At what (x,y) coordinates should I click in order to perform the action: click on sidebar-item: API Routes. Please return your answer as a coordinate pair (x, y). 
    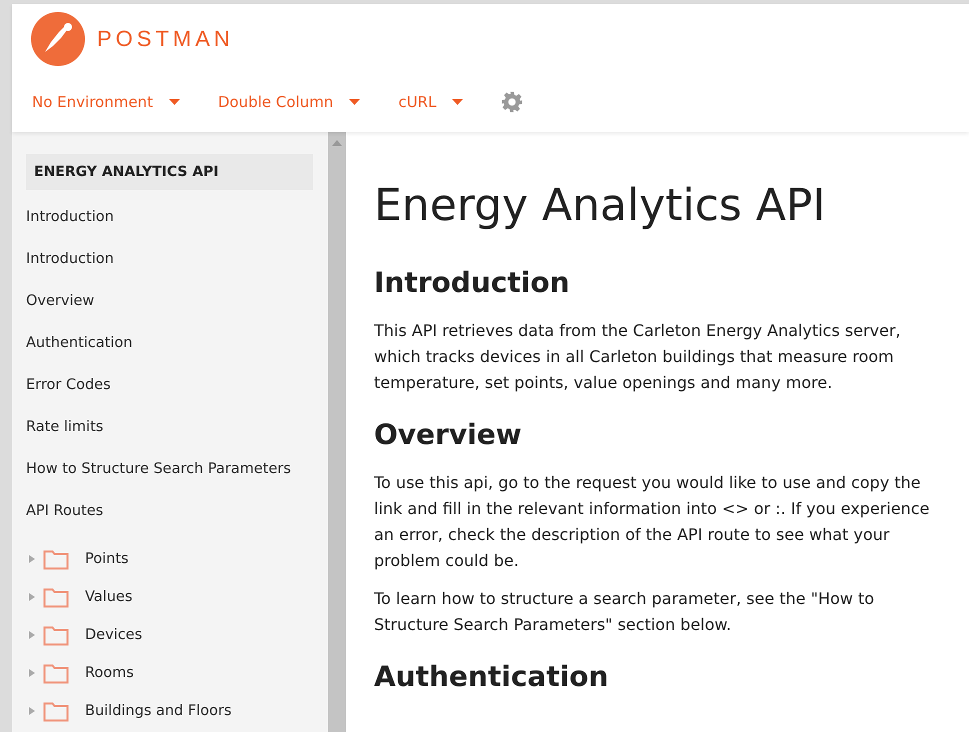
    Looking at the image, I should click on (177, 511).